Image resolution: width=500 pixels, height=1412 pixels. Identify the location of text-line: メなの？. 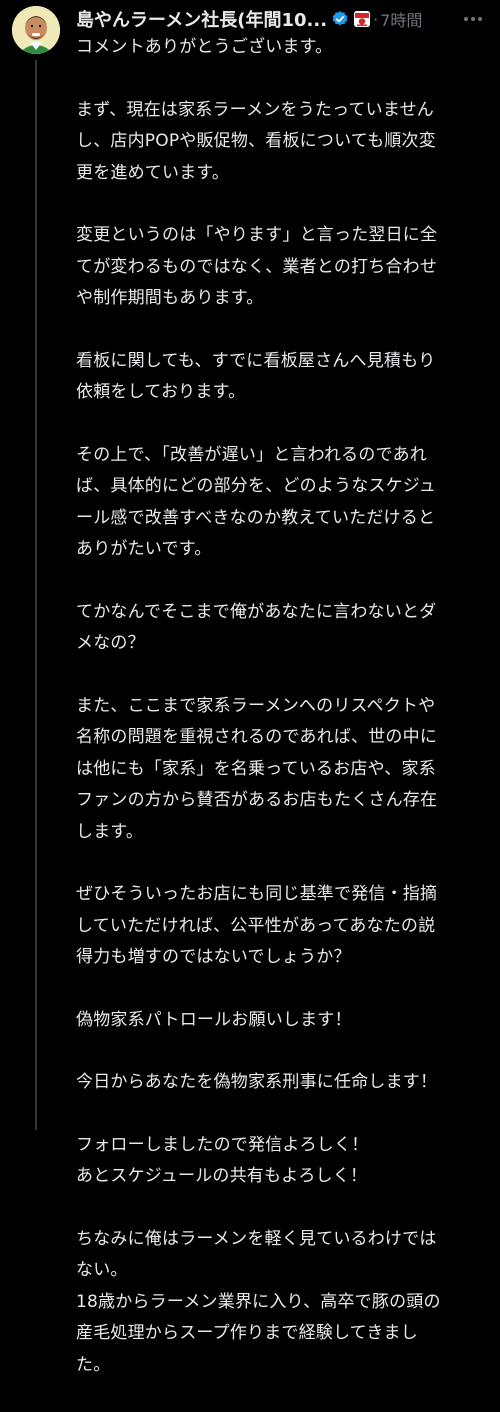
(110, 643).